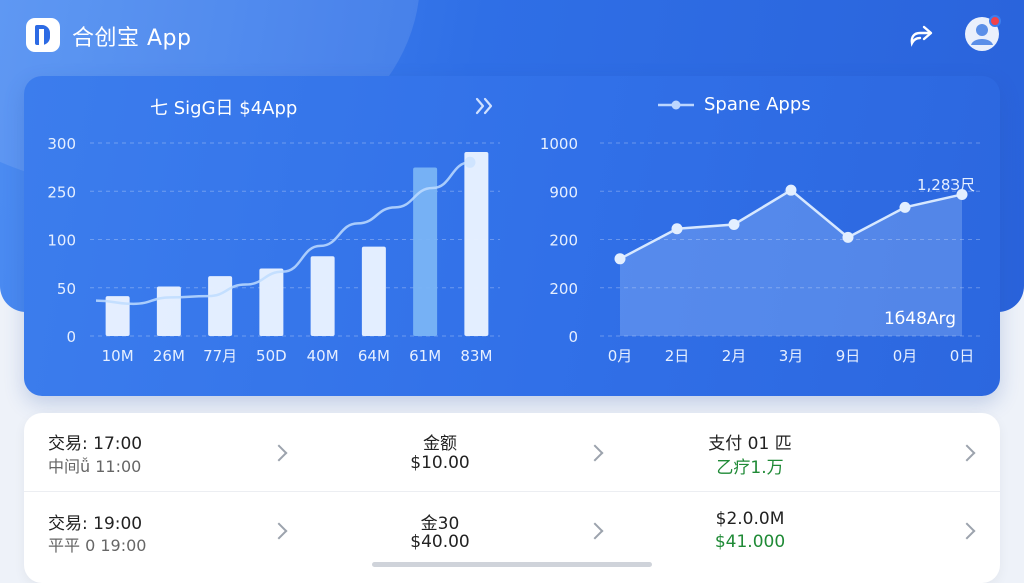 The height and width of the screenshot is (583, 1024). What do you see at coordinates (169, 356) in the screenshot?
I see `x-tick-label: 26M` at bounding box center [169, 356].